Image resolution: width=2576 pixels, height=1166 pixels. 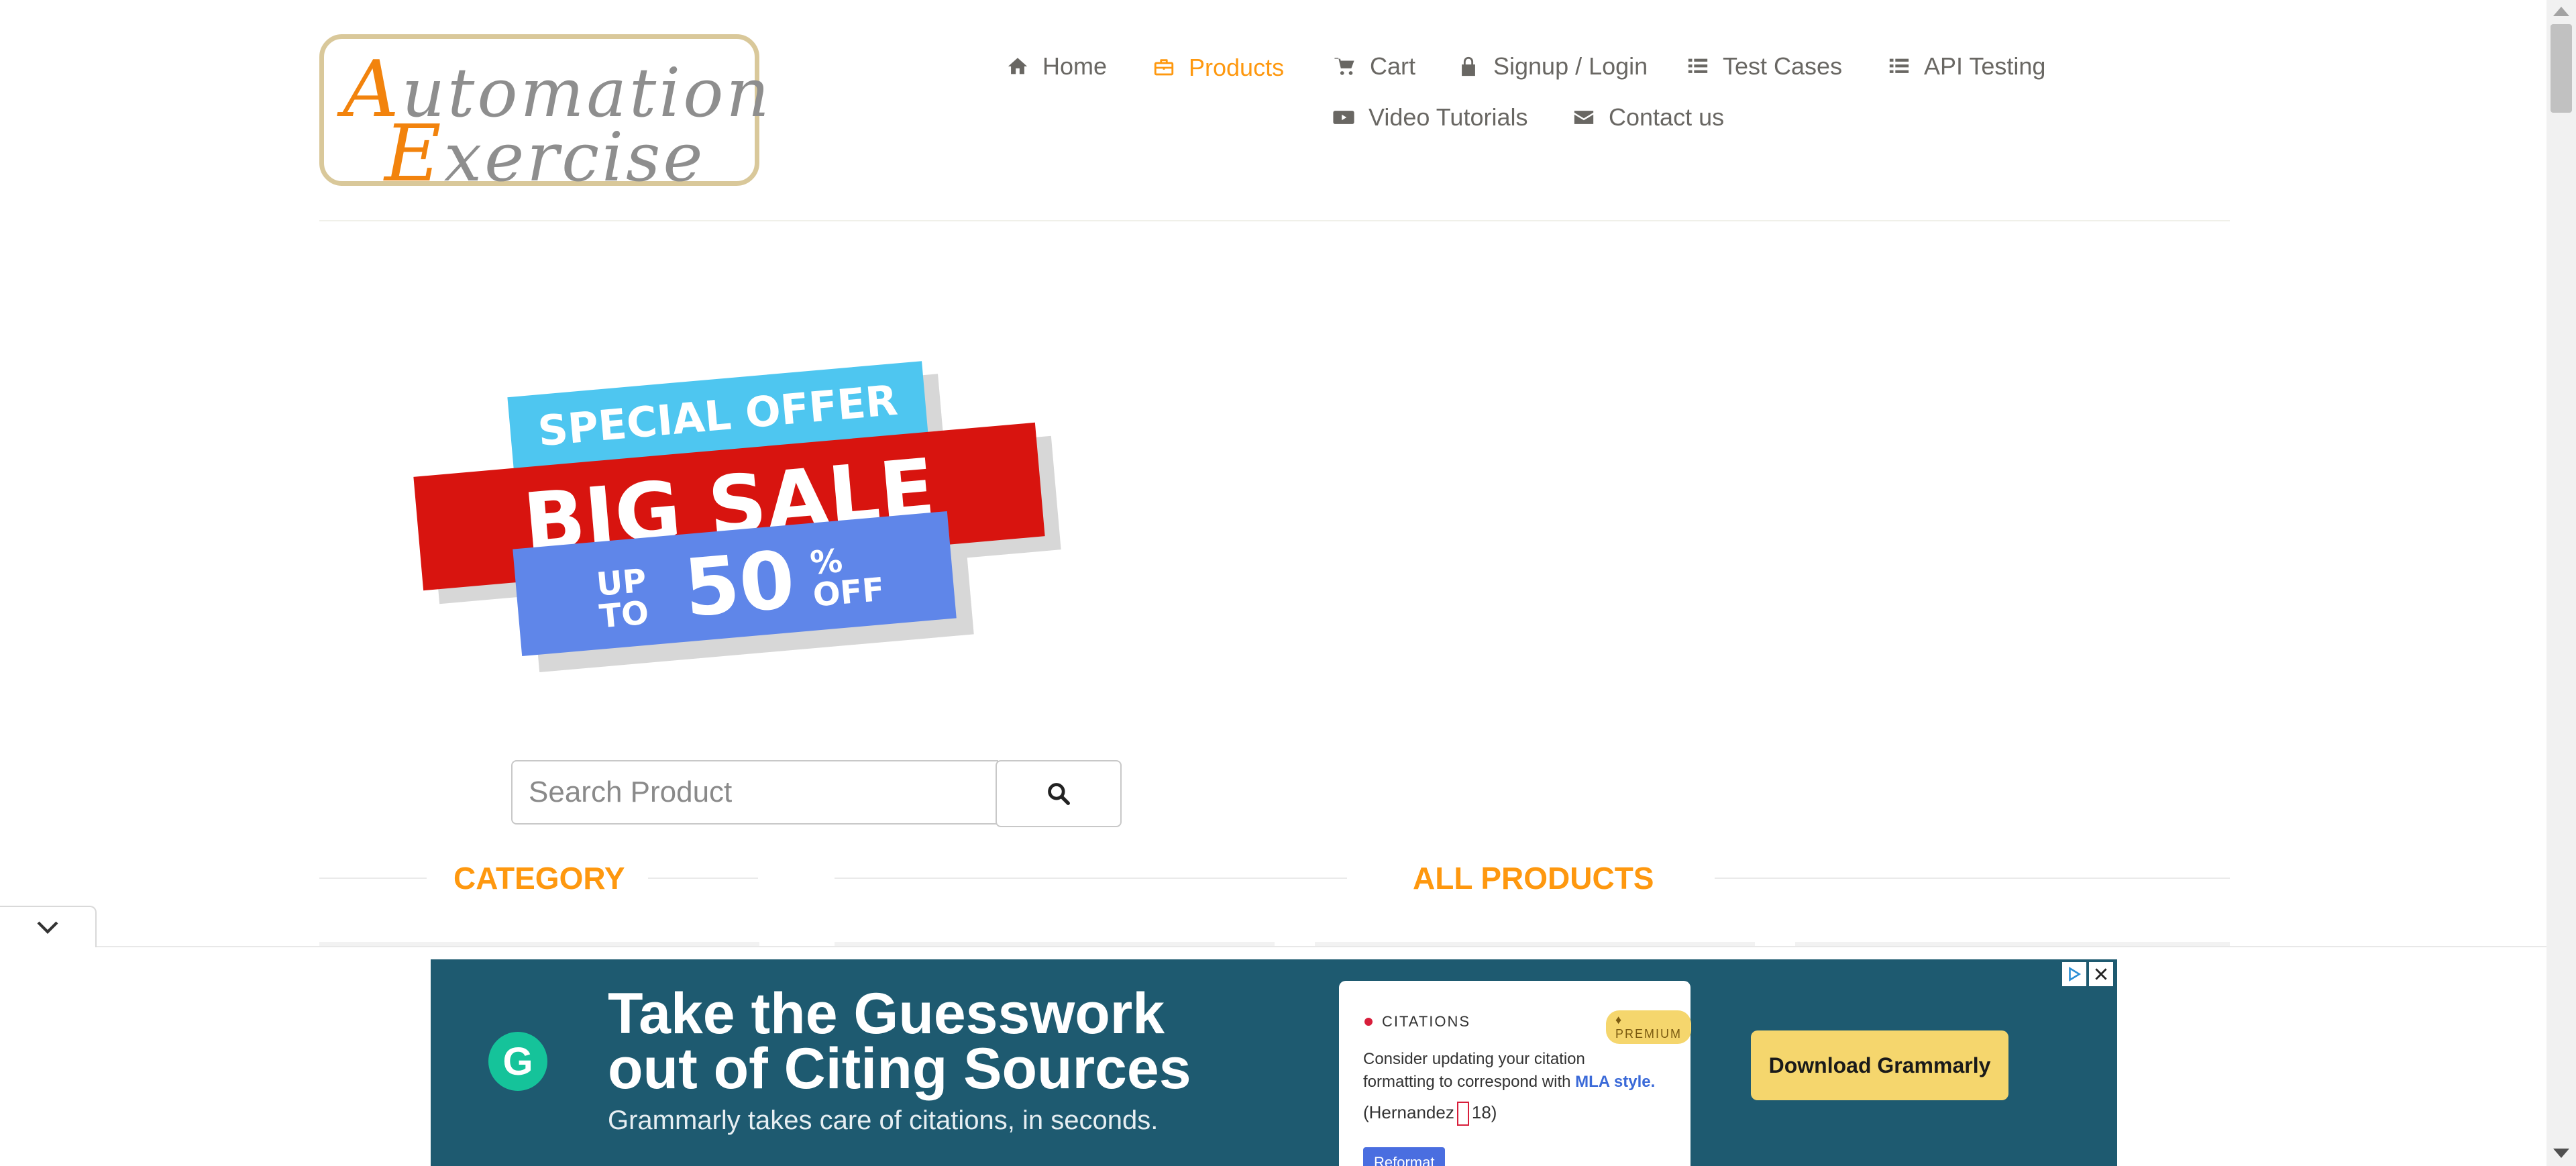 What do you see at coordinates (539, 878) in the screenshot?
I see `category-heading: CATEGORY` at bounding box center [539, 878].